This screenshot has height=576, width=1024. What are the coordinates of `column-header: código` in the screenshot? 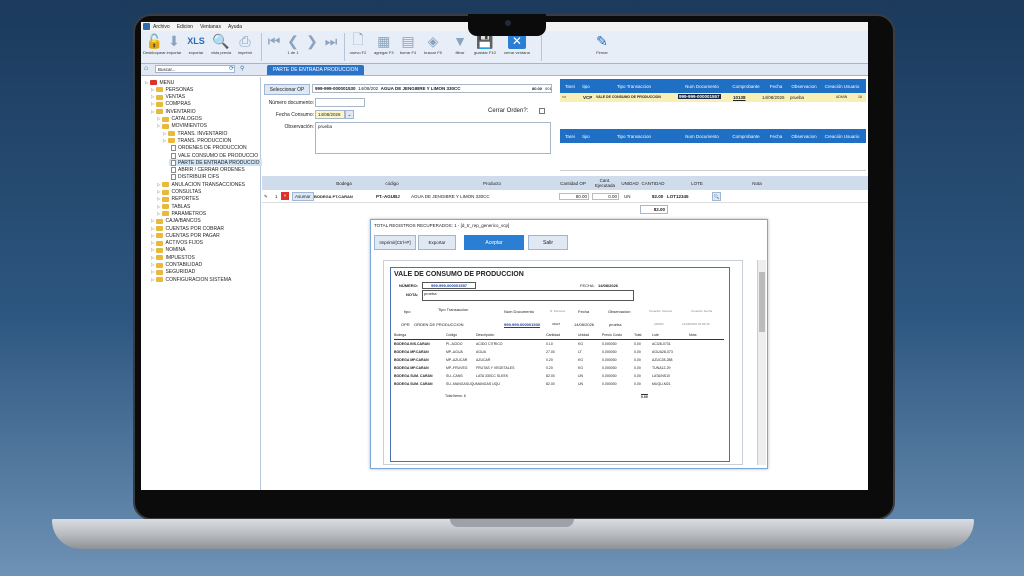 It's located at (392, 183).